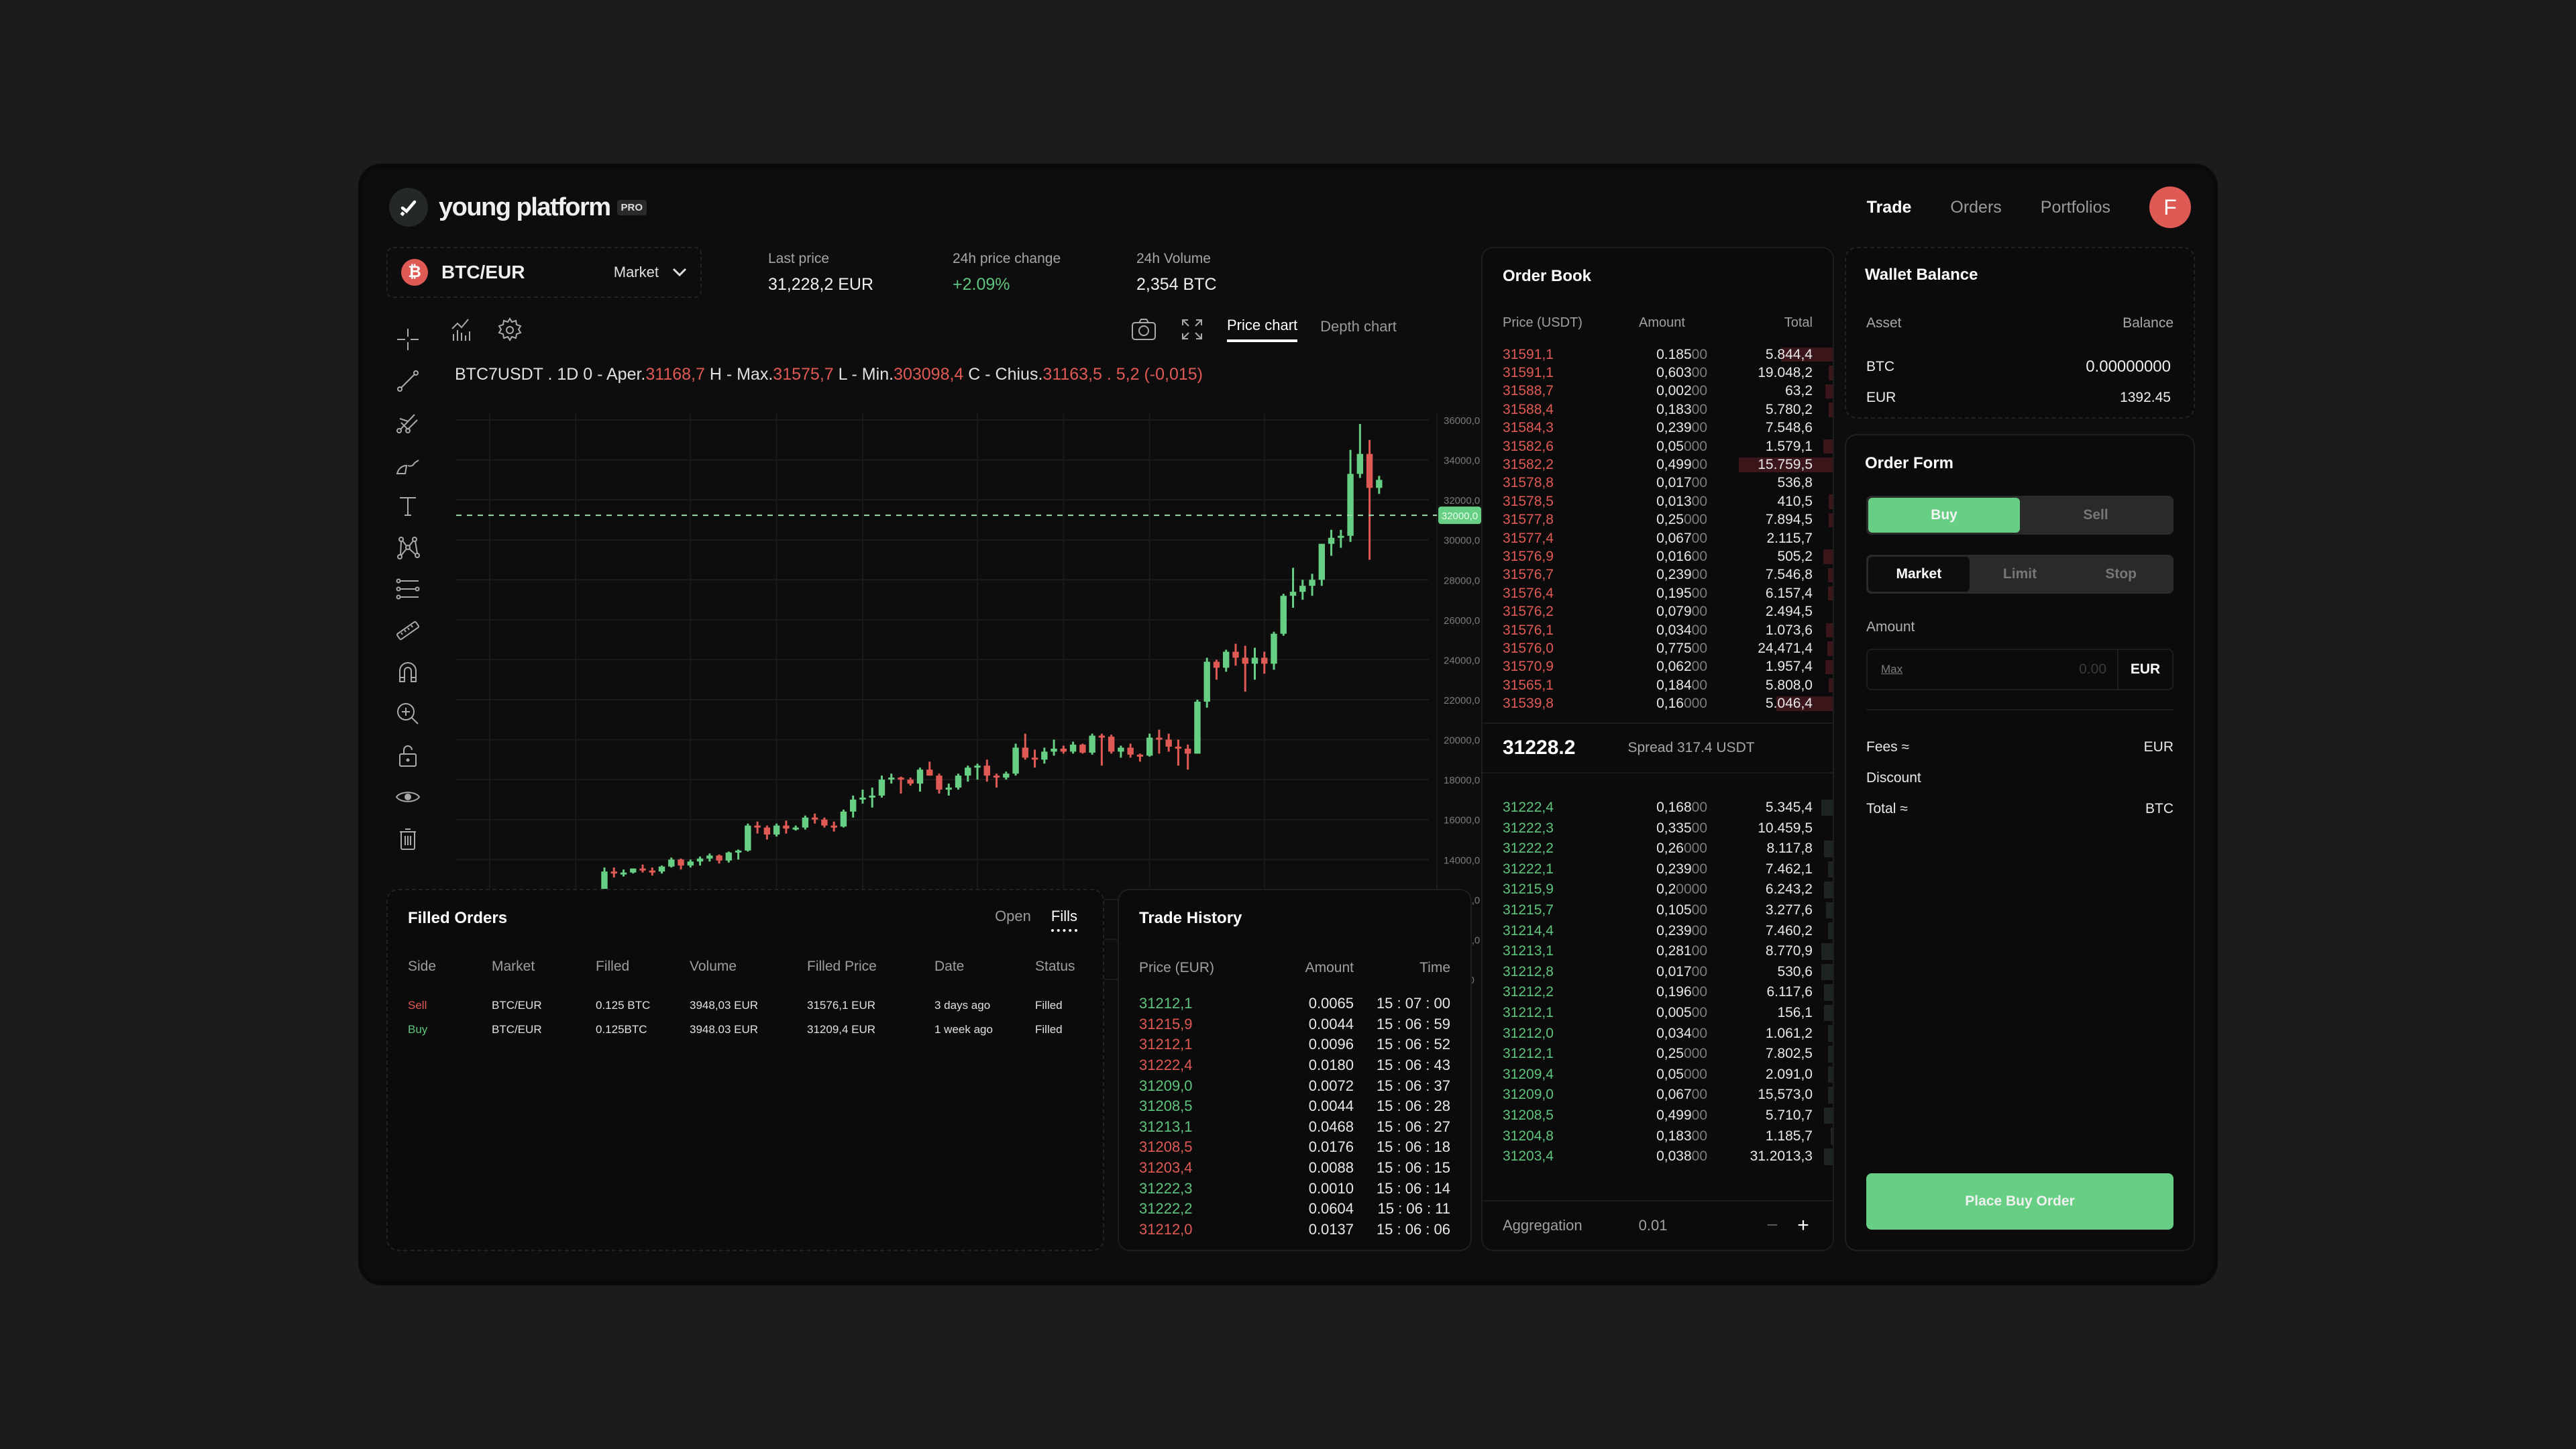  Describe the element at coordinates (407, 339) in the screenshot. I see `crosshair-icon` at that location.